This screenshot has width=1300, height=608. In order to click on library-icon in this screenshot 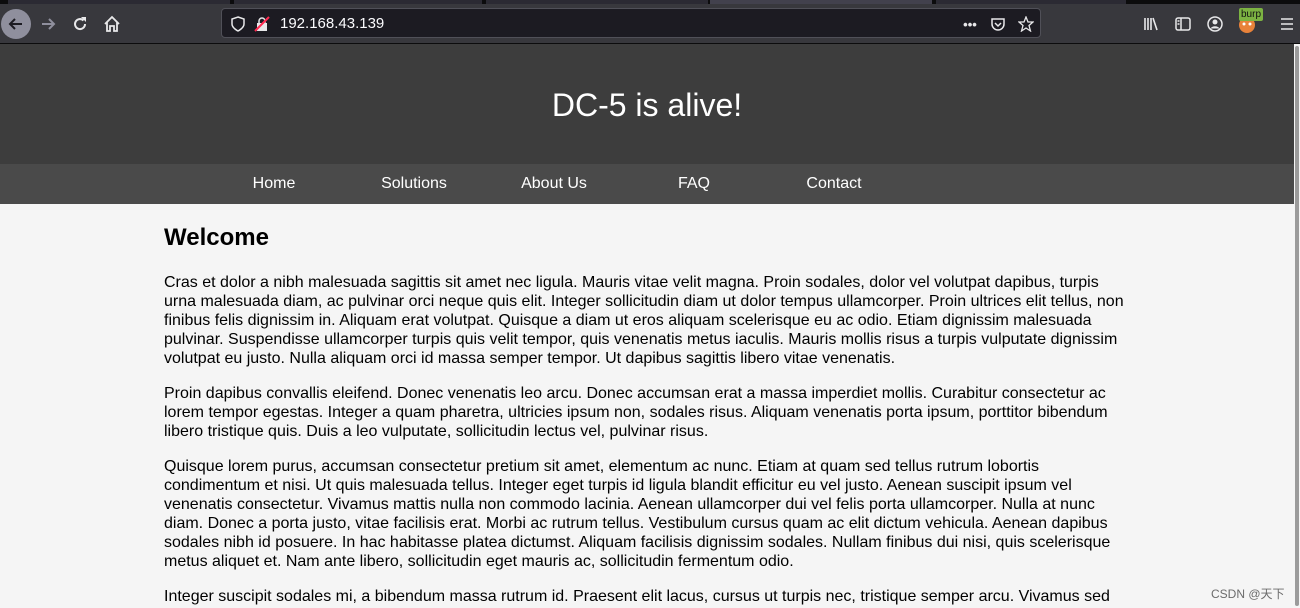, I will do `click(1151, 24)`.